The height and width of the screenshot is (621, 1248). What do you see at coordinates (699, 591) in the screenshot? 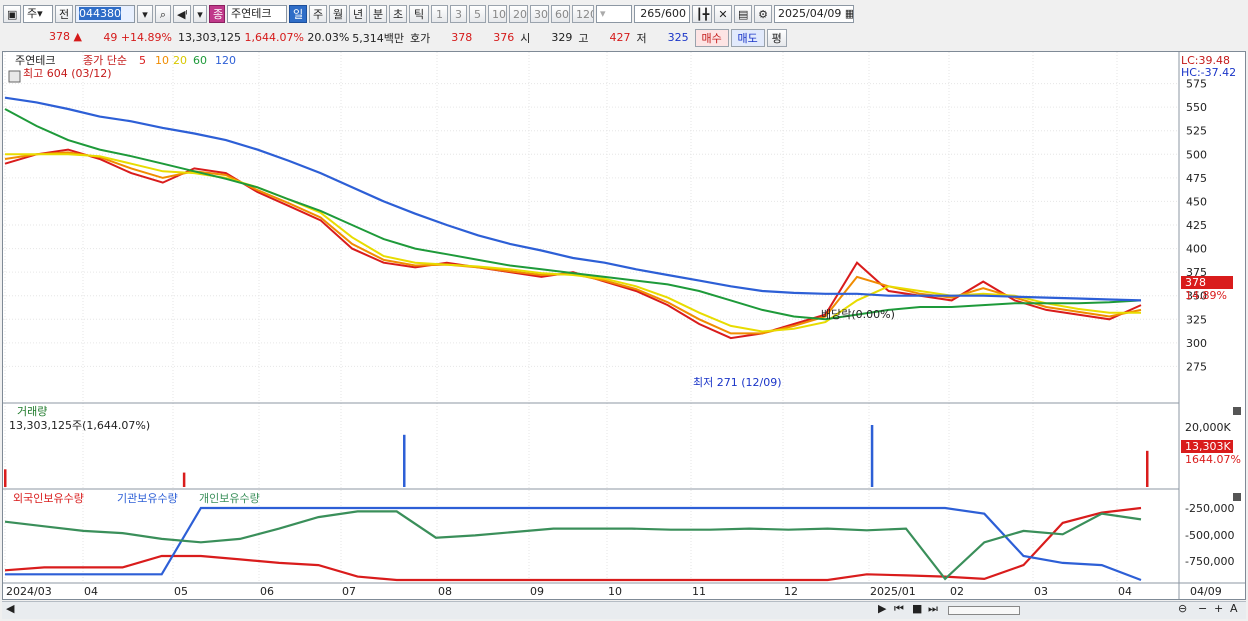
I see `date-tick: 11` at bounding box center [699, 591].